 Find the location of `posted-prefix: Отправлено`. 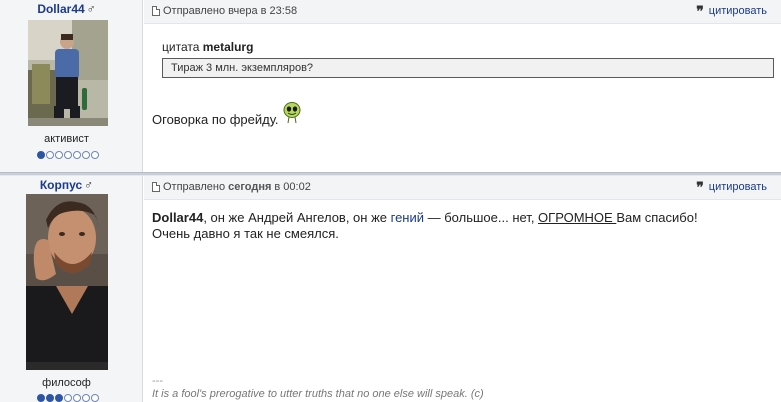

posted-prefix: Отправлено is located at coordinates (194, 187).